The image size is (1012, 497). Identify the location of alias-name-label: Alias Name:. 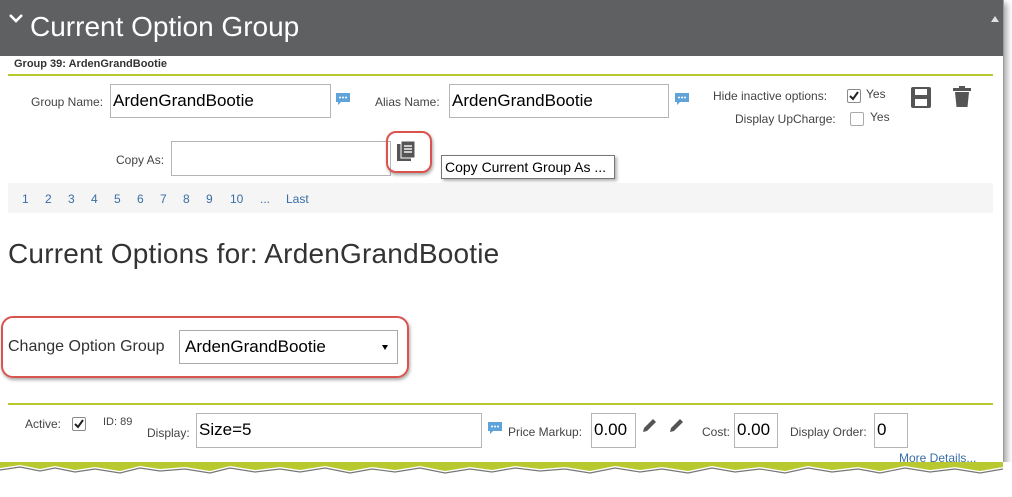
(407, 102).